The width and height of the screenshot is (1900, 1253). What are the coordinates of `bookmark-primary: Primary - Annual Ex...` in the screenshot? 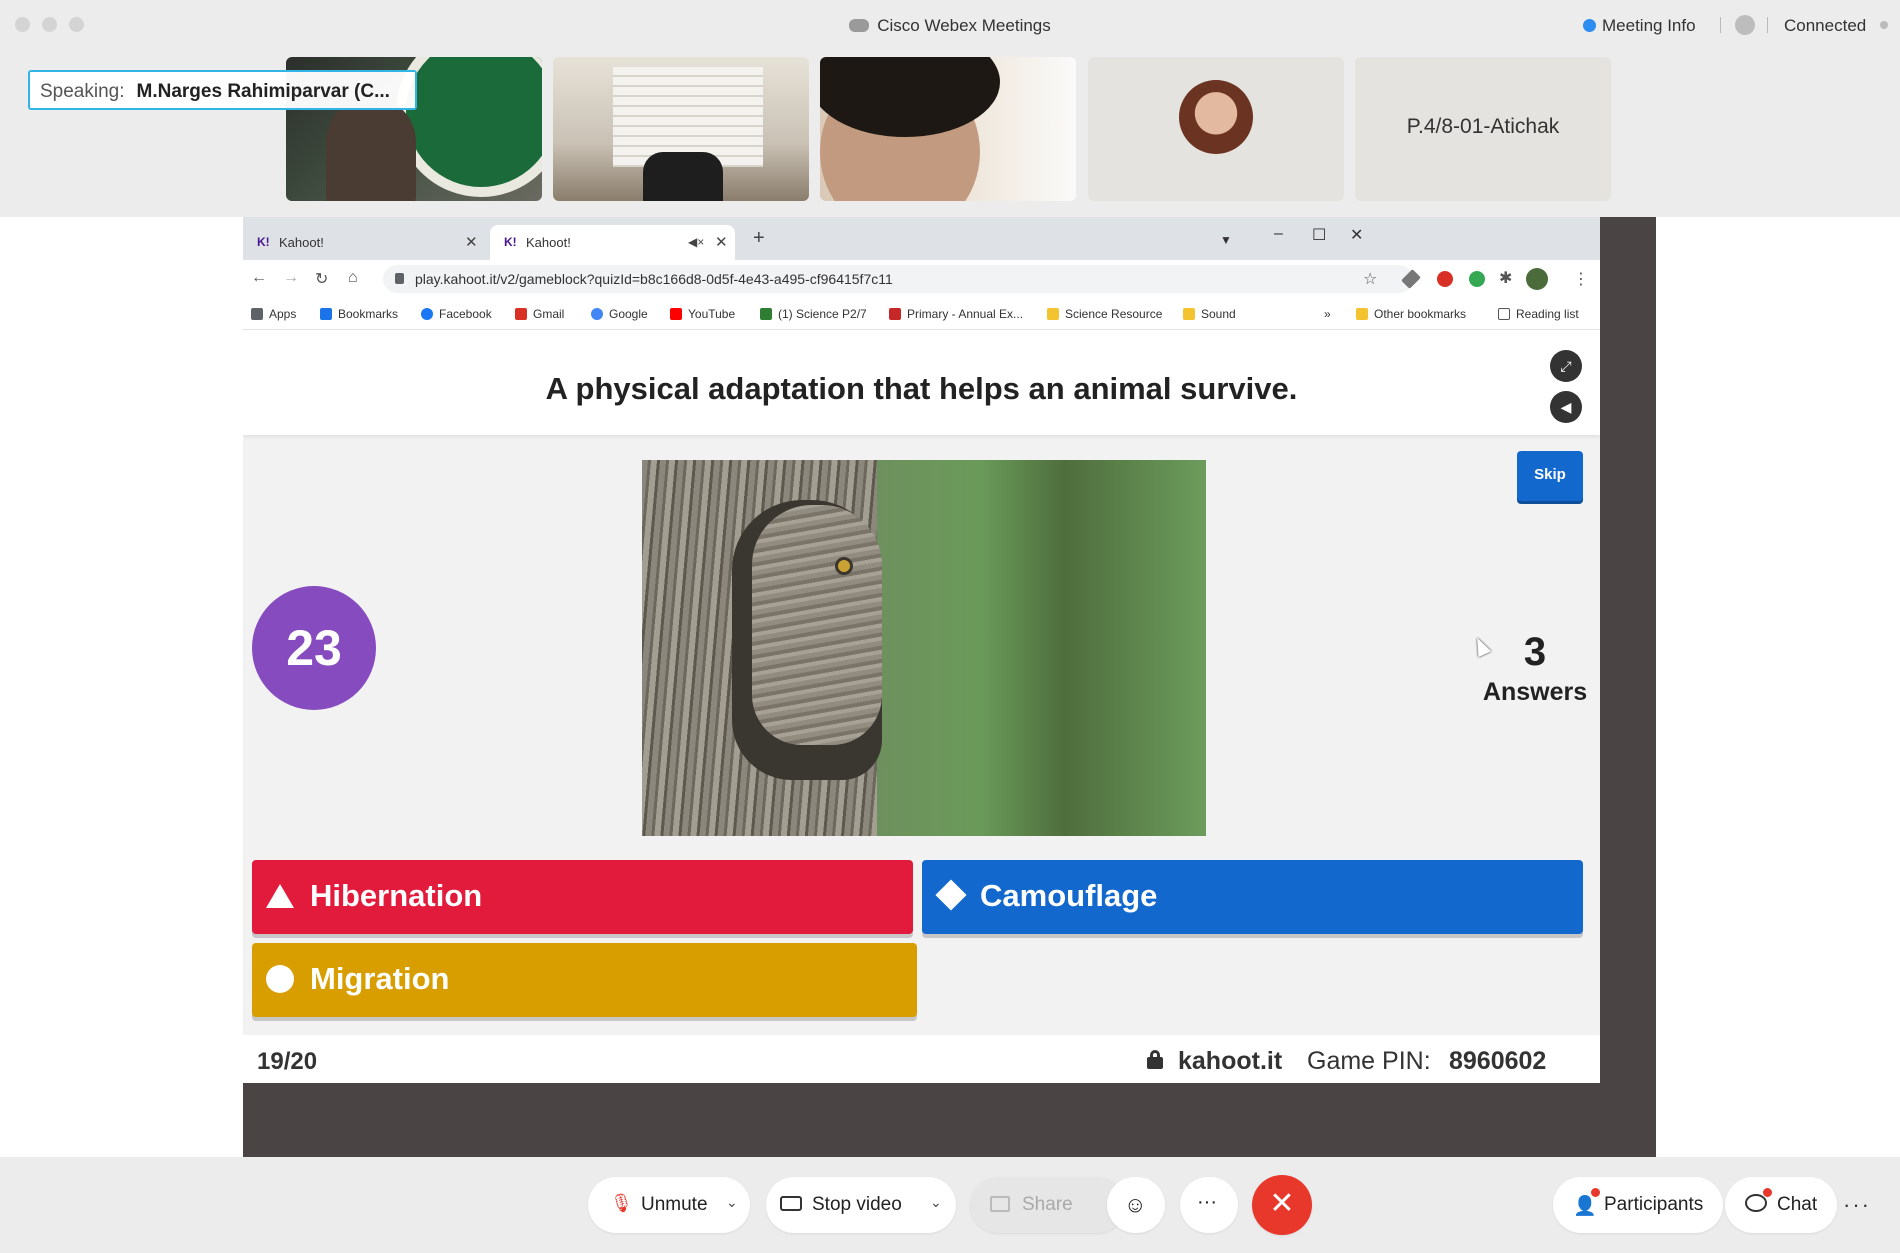 It's located at (956, 314).